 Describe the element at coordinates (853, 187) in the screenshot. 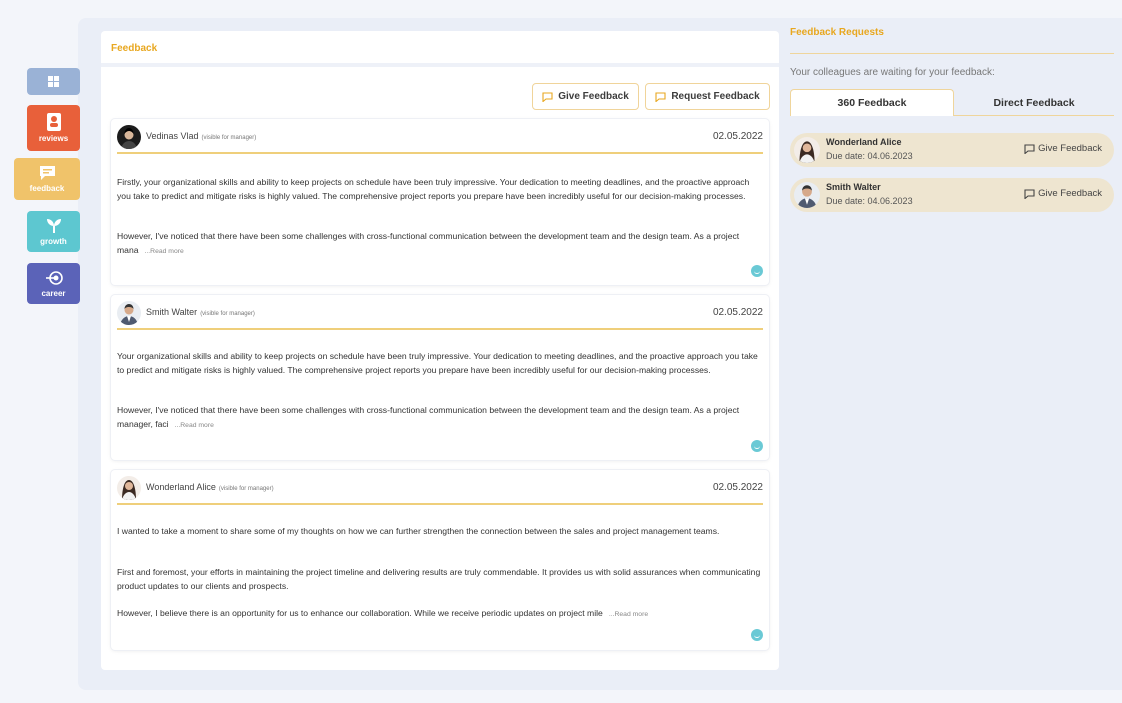

I see `request-name: Smith Walter` at that location.